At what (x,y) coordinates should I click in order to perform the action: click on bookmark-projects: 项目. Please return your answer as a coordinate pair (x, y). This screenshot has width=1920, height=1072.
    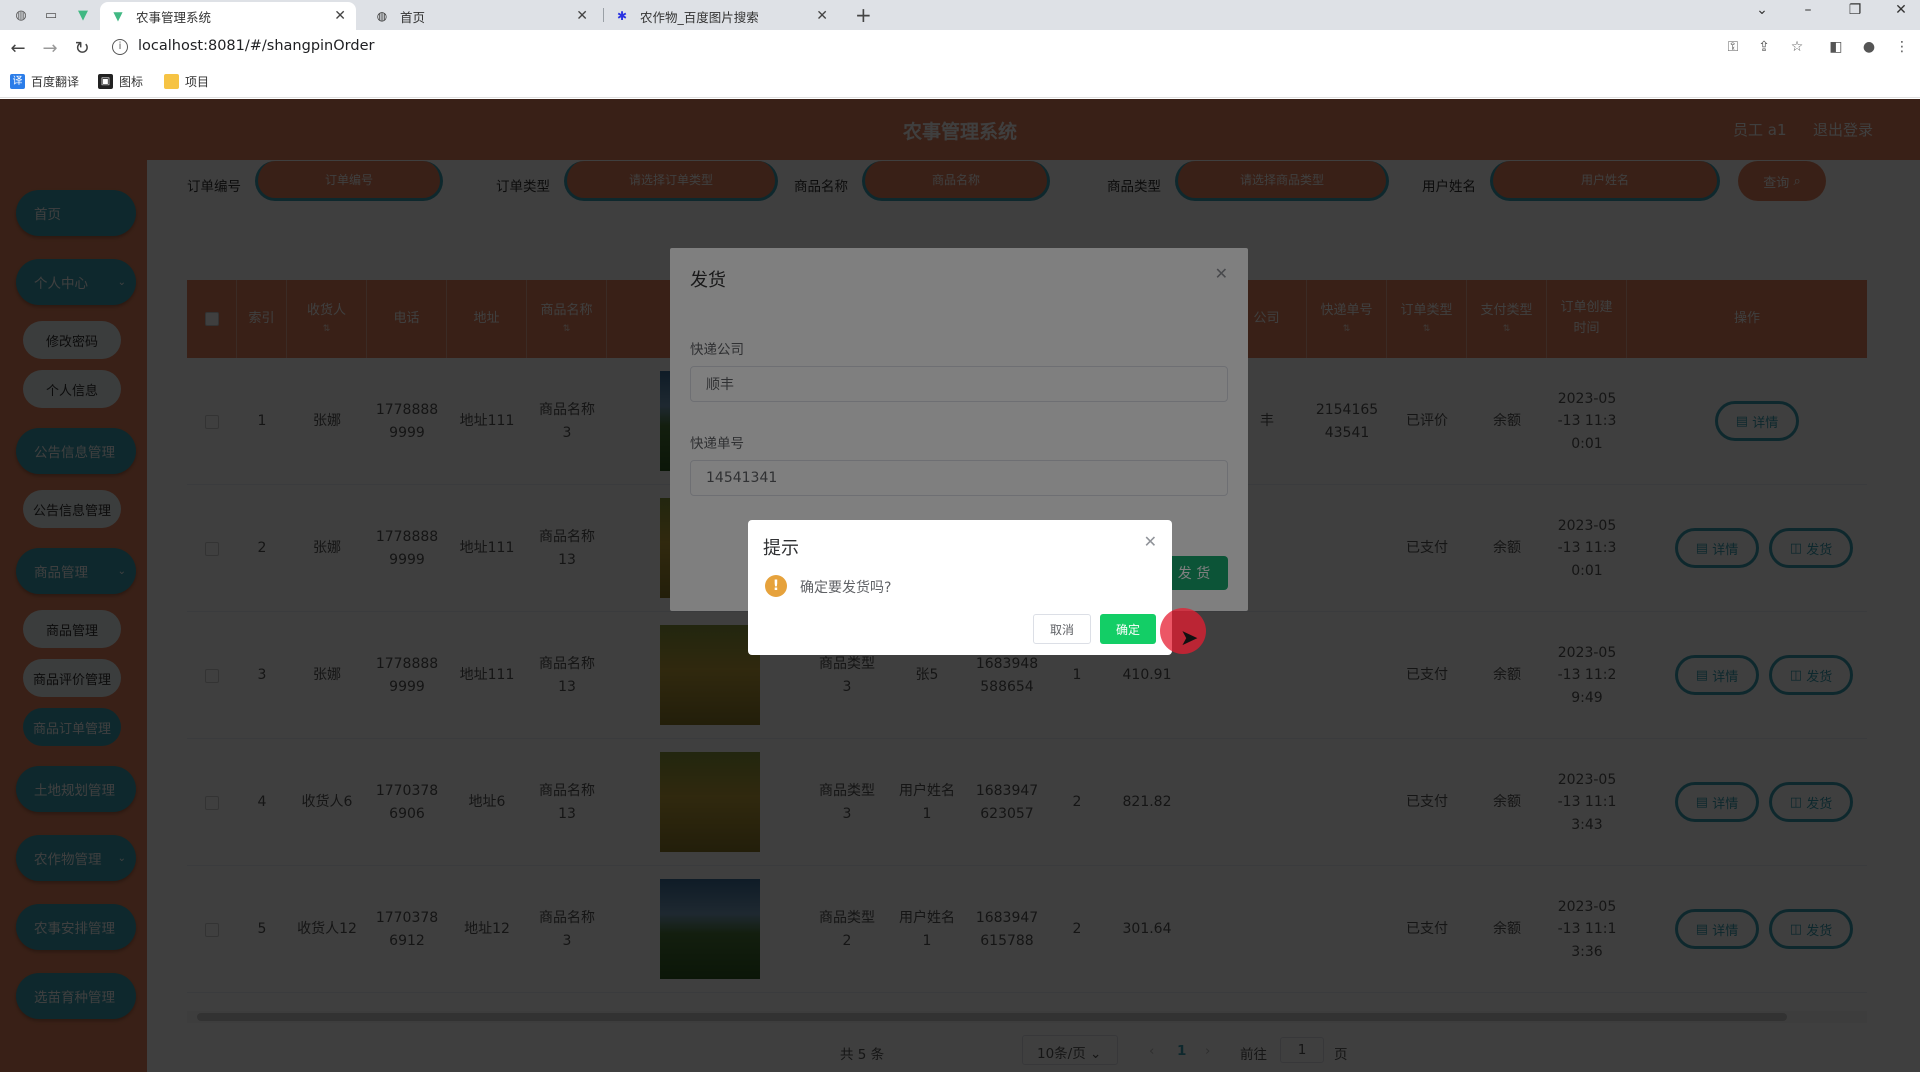
    Looking at the image, I should click on (186, 81).